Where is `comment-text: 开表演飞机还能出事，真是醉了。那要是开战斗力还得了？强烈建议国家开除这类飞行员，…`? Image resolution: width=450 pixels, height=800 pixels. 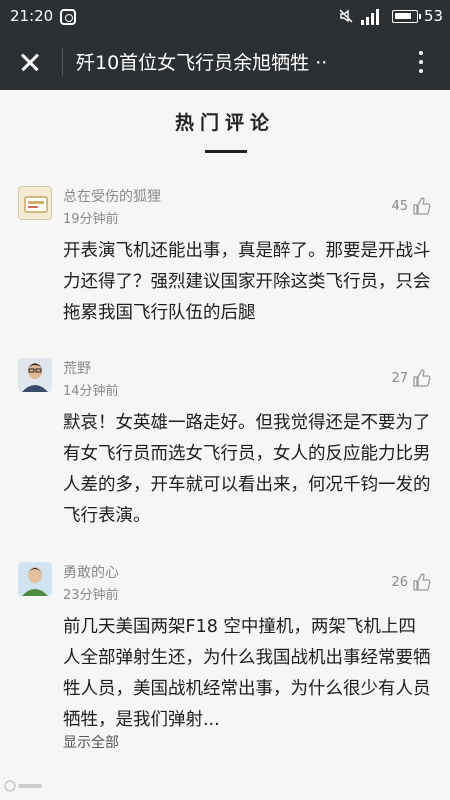 comment-text: 开表演飞机还能出事，真是醉了。那要是开战斗力还得了？强烈建议国家开除这类飞行员，… is located at coordinates (247, 282).